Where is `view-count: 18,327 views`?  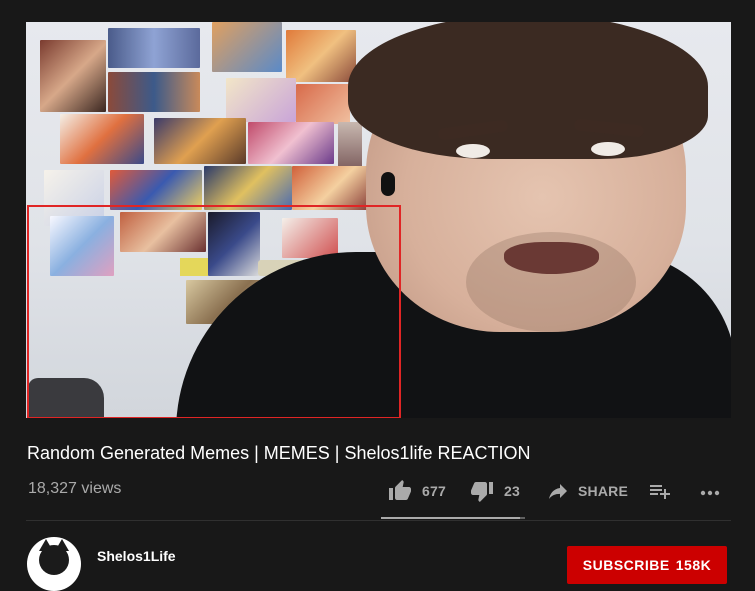
view-count: 18,327 views is located at coordinates (75, 488).